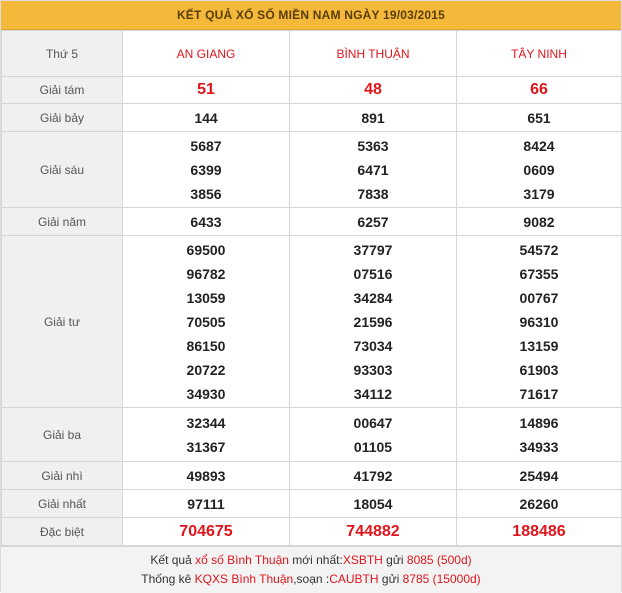 This screenshot has height=593, width=622. I want to click on sms-code: XSBTH, so click(362, 560).